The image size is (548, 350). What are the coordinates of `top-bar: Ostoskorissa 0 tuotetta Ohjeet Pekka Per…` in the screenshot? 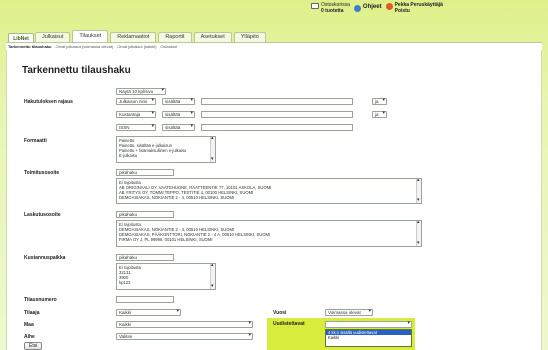 It's located at (274, 15).